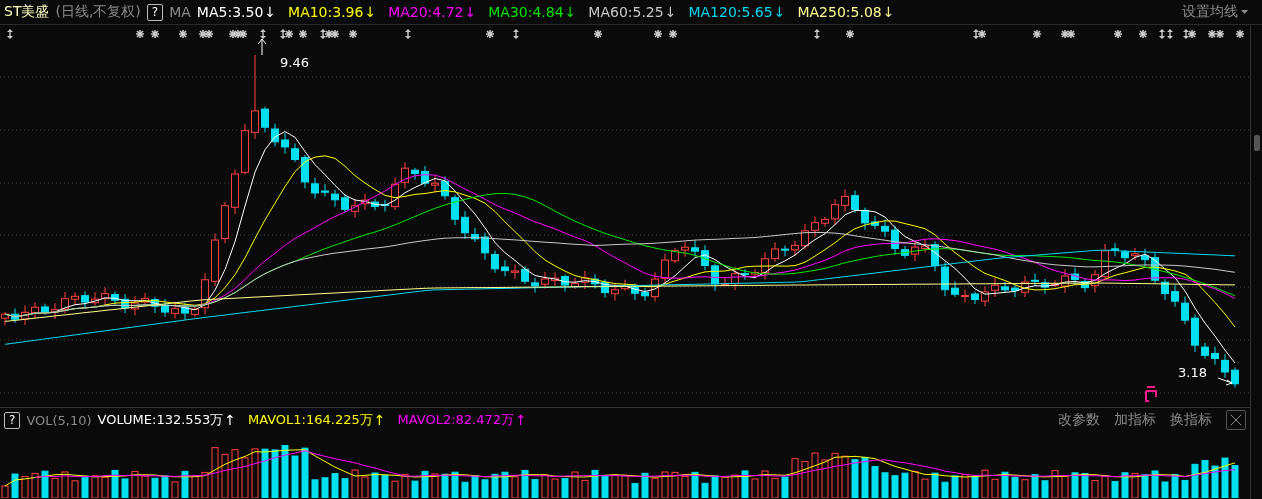 Image resolution: width=1262 pixels, height=499 pixels. I want to click on indicator-button: 加指标, so click(1135, 420).